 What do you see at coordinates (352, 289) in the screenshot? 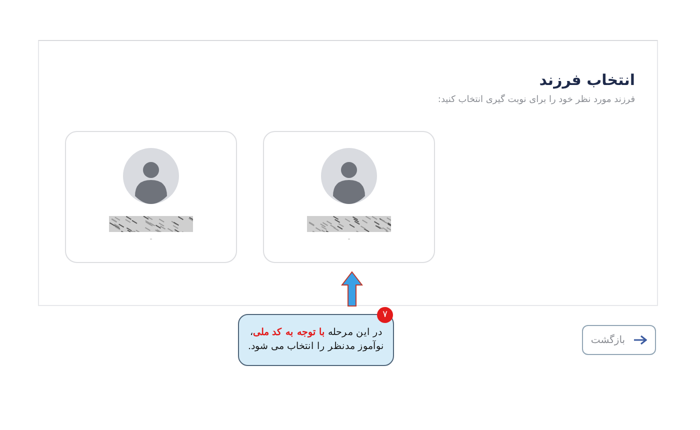
I see `up-arrow-icon` at bounding box center [352, 289].